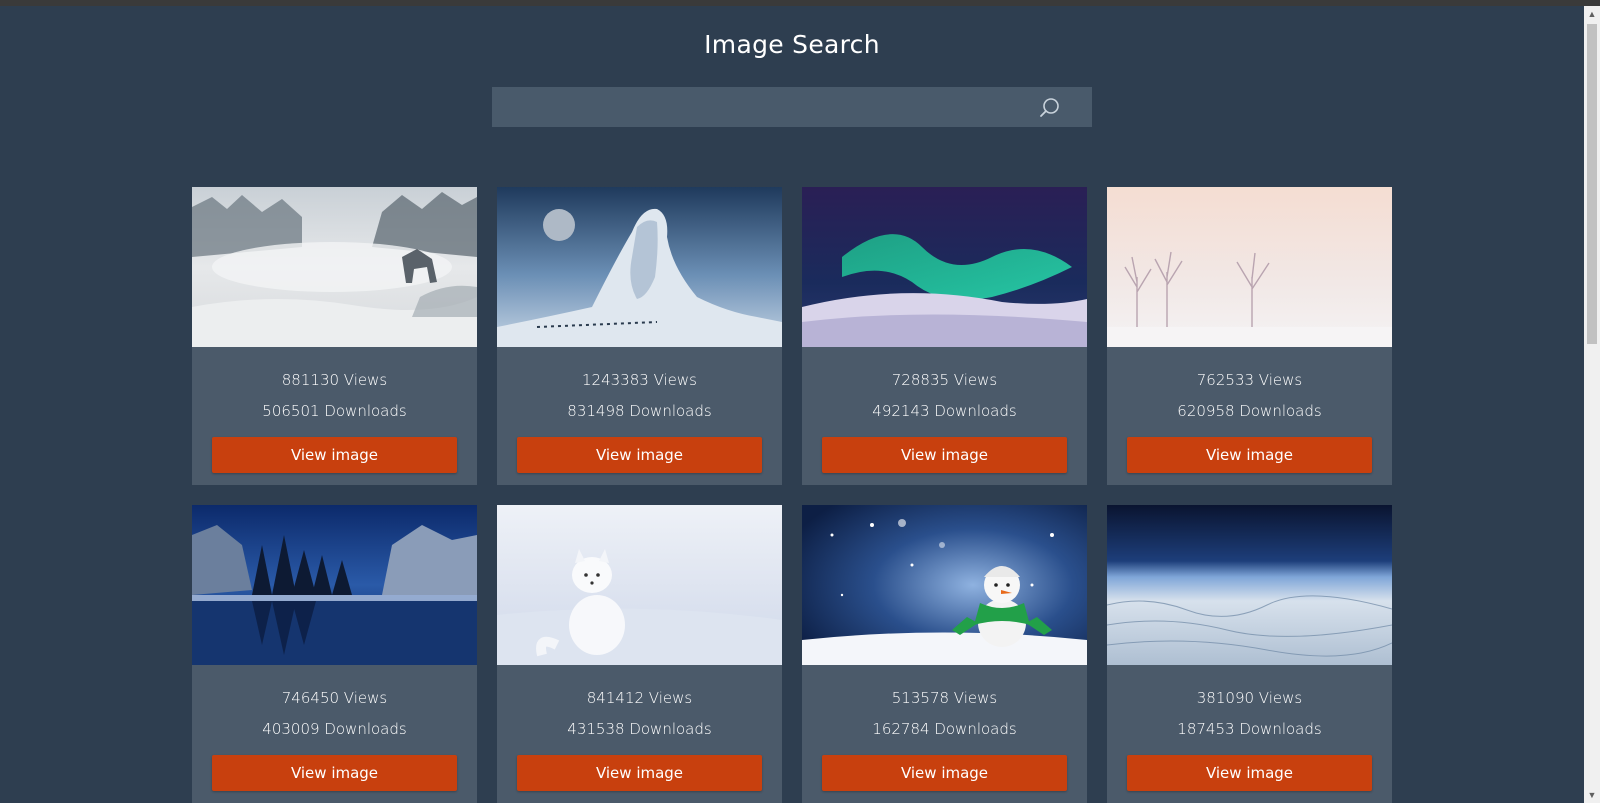 The height and width of the screenshot is (803, 1600). What do you see at coordinates (1592, 404) in the screenshot?
I see `vertical-scrollbar: ▲ ▼` at bounding box center [1592, 404].